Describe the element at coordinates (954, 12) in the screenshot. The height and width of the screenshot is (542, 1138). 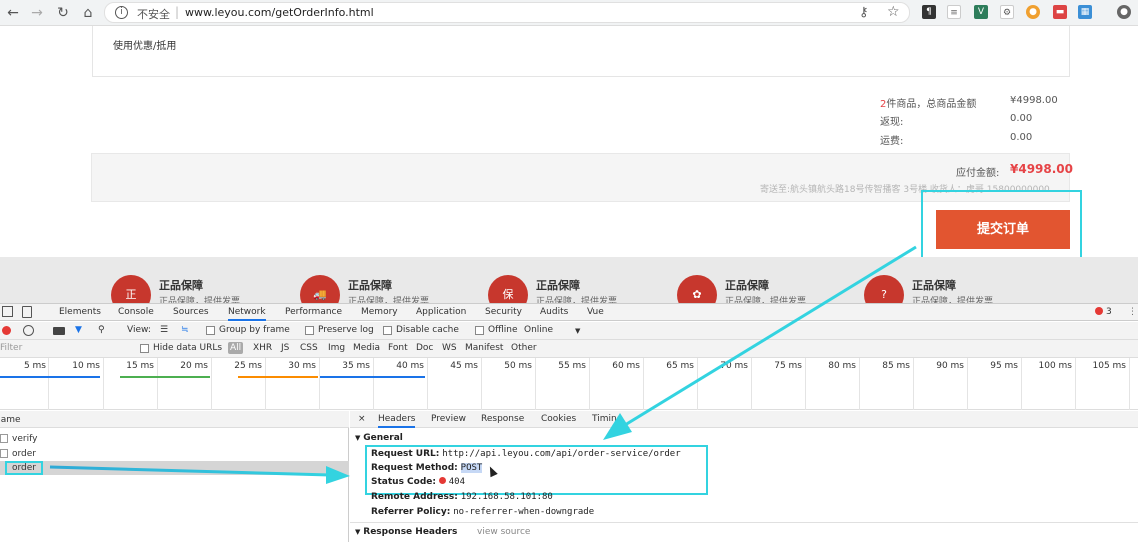
I see `extension-icon: ≡` at that location.